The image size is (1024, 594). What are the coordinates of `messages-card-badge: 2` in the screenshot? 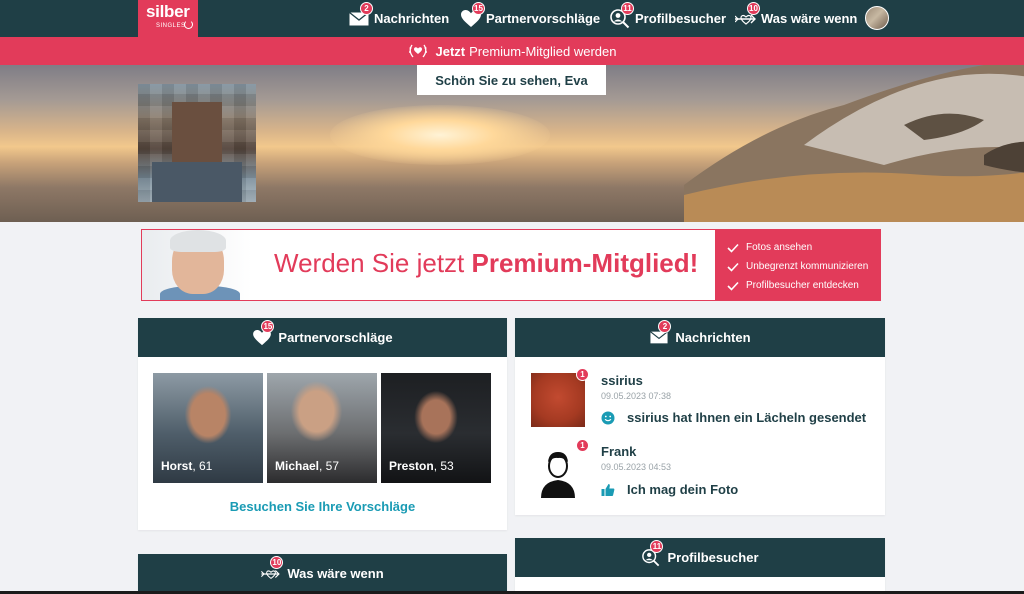 It's located at (665, 326).